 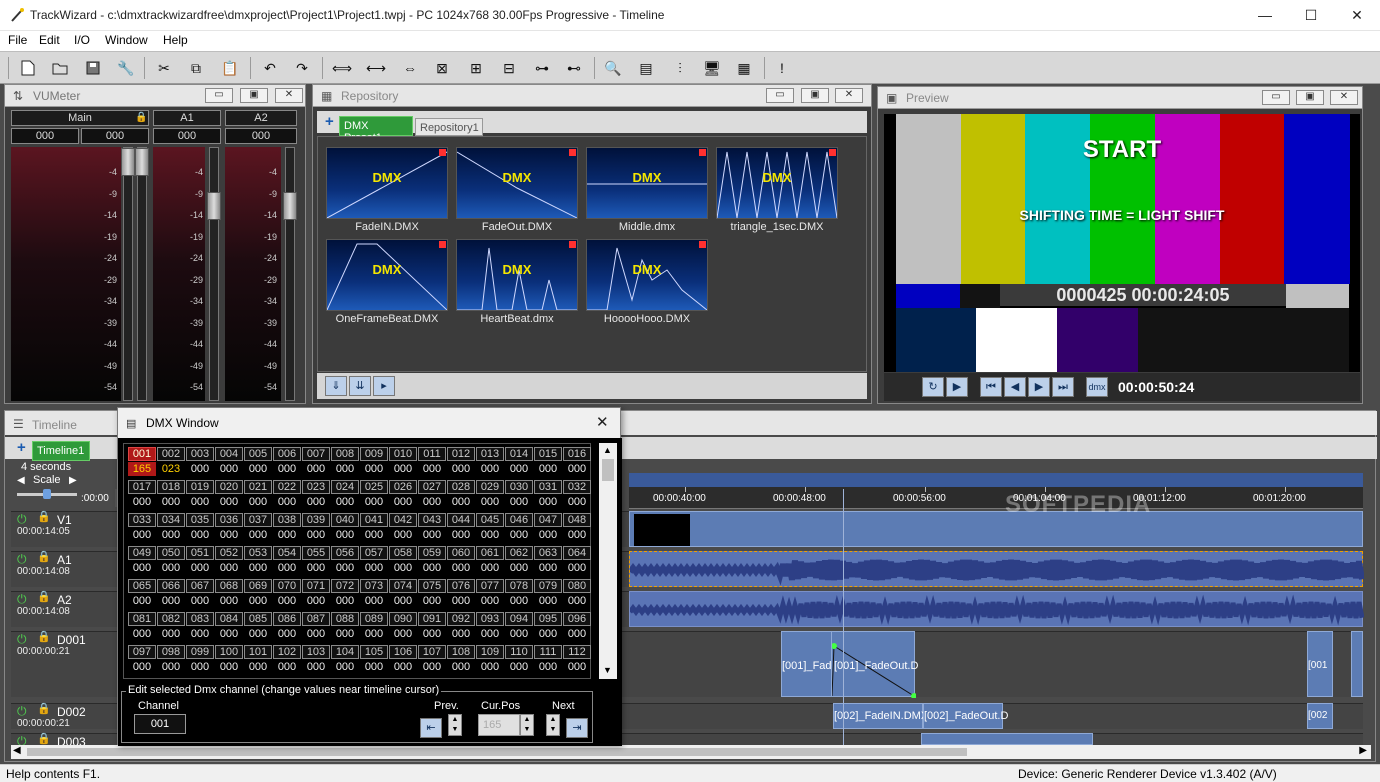 What do you see at coordinates (455, 725) in the screenshot?
I see `prev-spinner: ▲ ▼` at bounding box center [455, 725].